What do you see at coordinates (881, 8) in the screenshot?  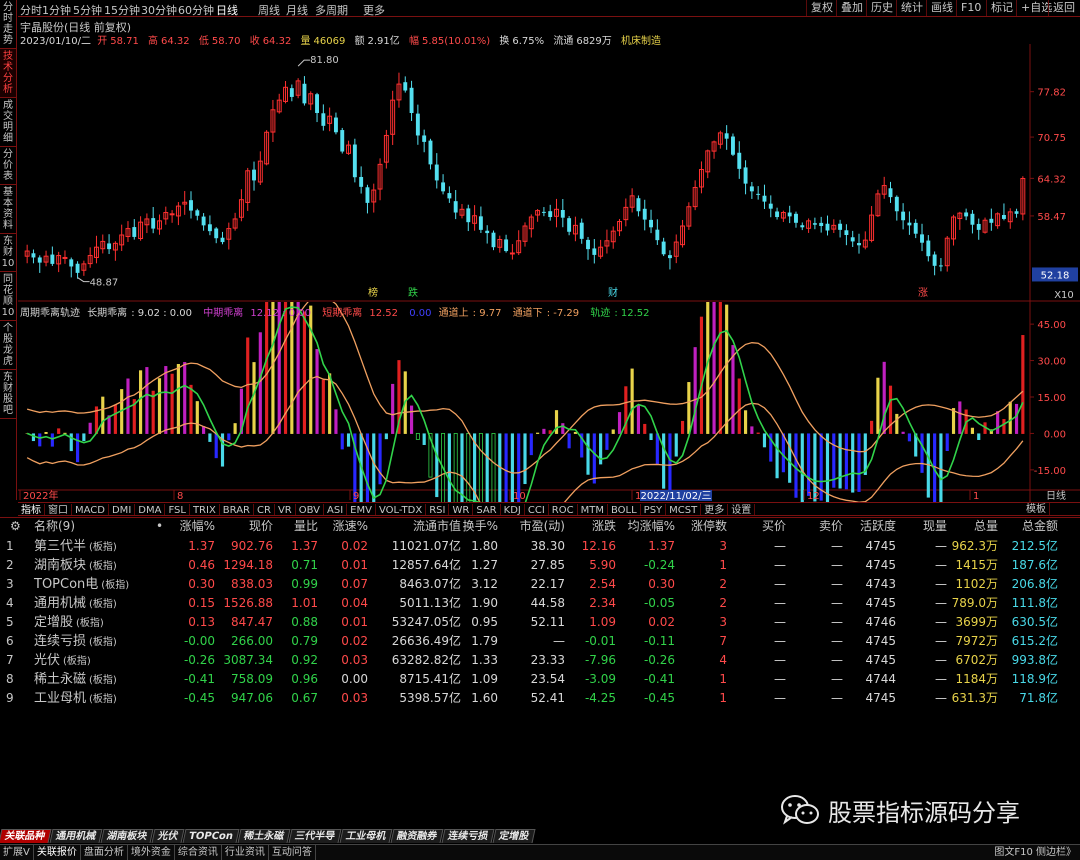 I see `toolbar-button-2: 历史` at bounding box center [881, 8].